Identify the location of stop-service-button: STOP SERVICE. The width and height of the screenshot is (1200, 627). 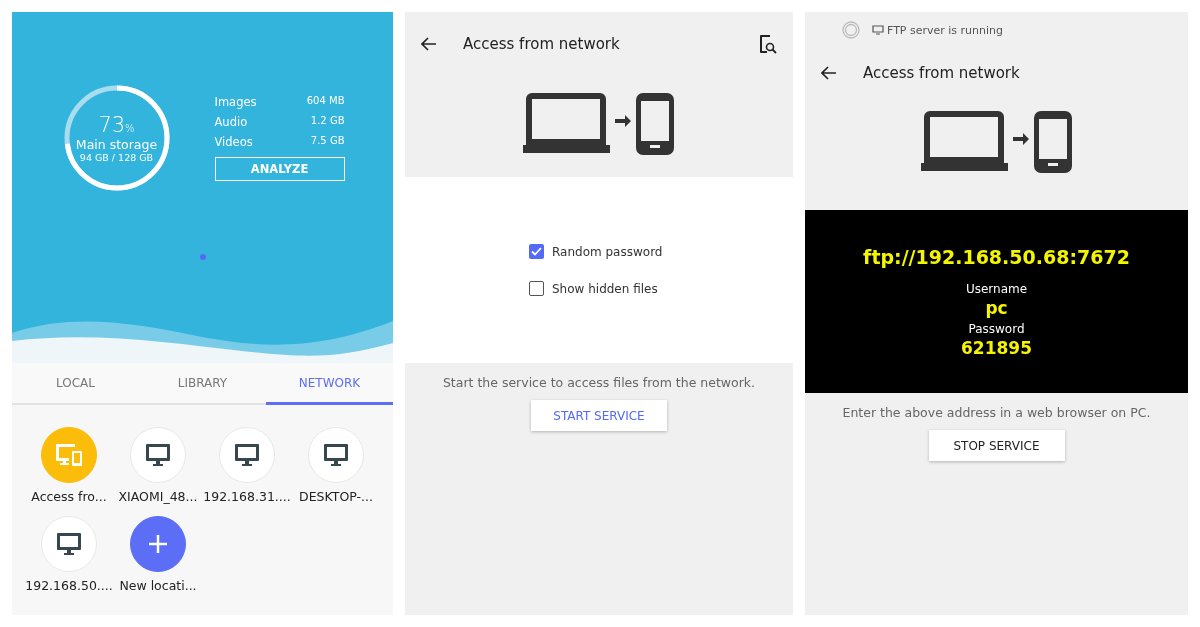
(996, 445).